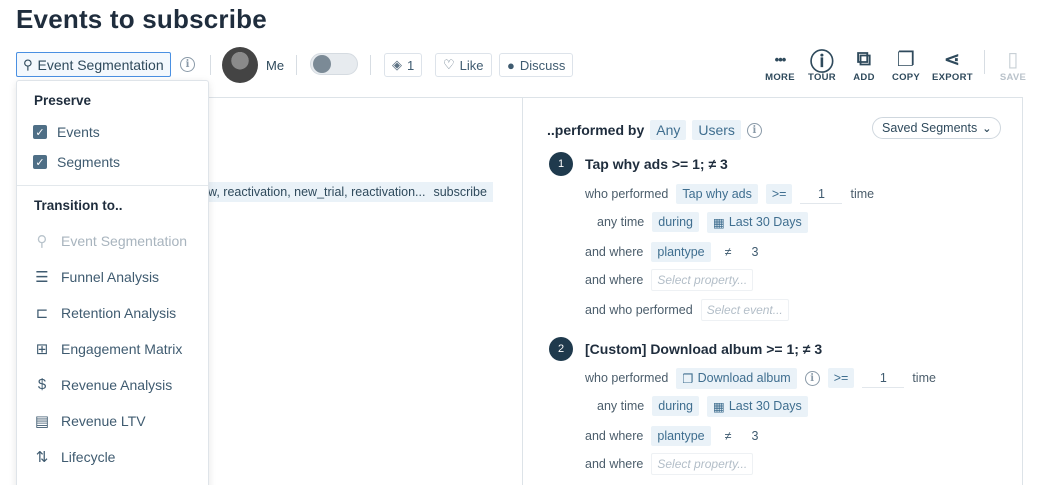  What do you see at coordinates (561, 164) in the screenshot?
I see `segment-number: 1` at bounding box center [561, 164].